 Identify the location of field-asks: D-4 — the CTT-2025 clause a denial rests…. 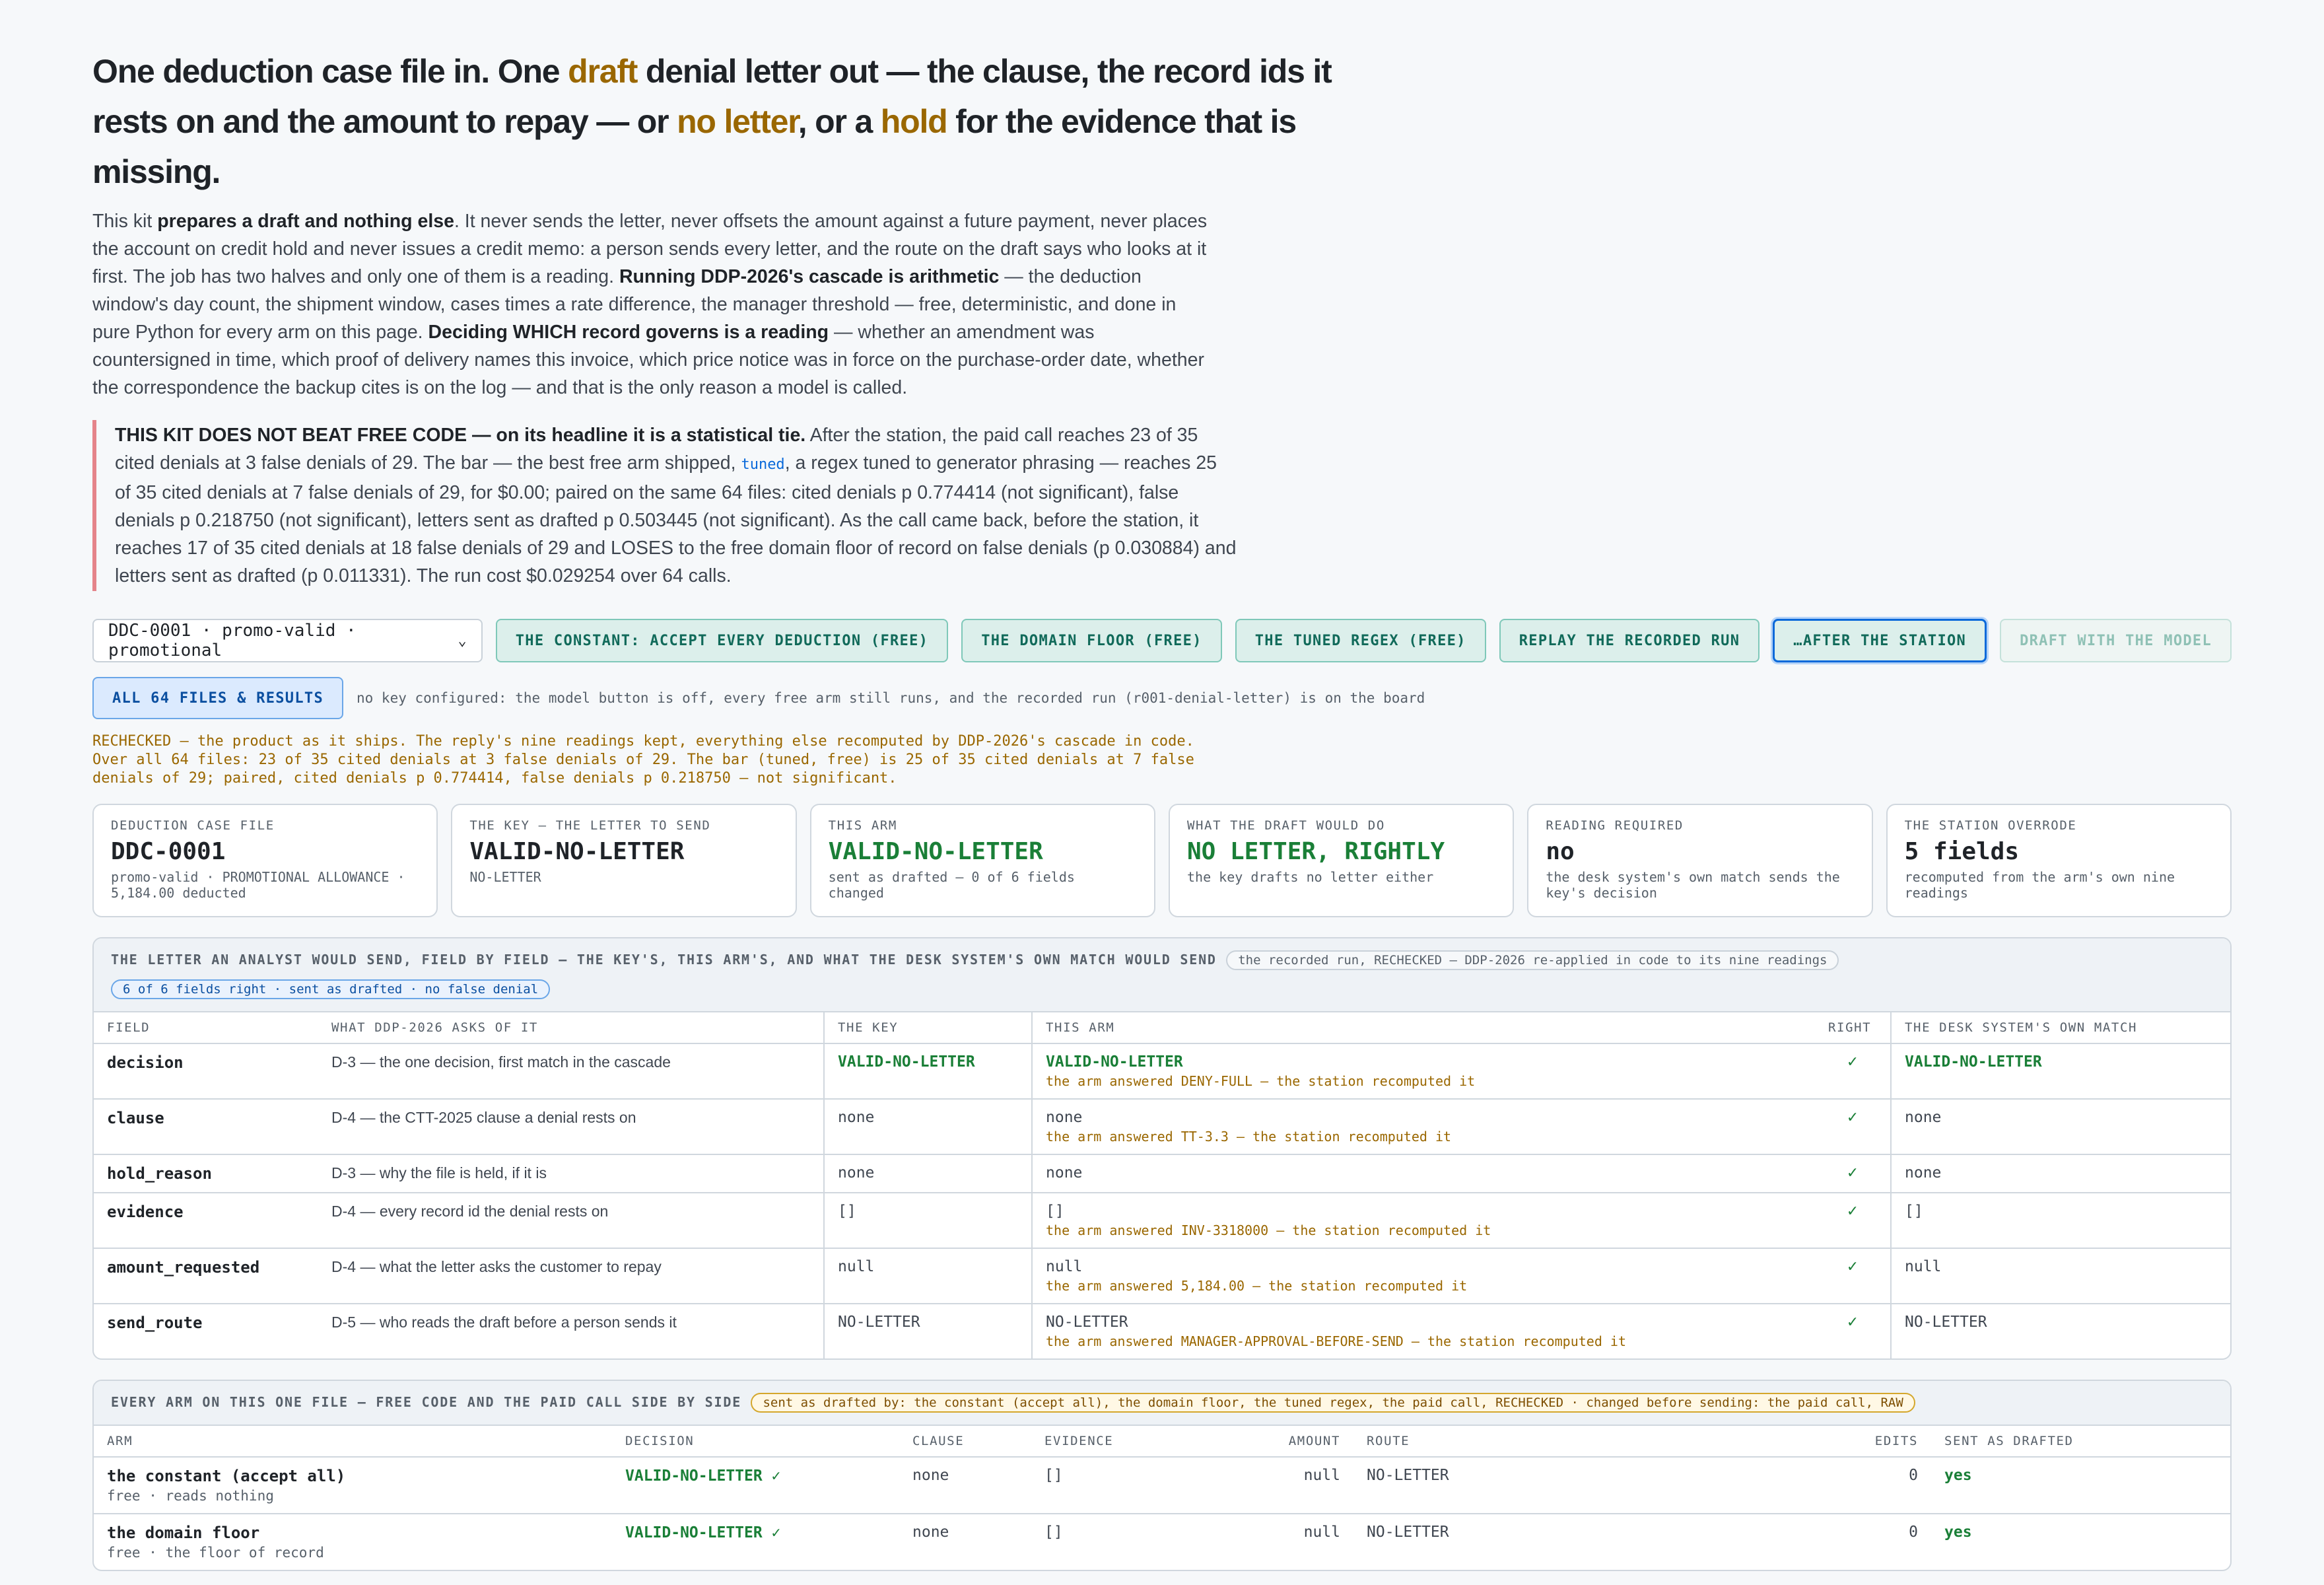
(571, 1127).